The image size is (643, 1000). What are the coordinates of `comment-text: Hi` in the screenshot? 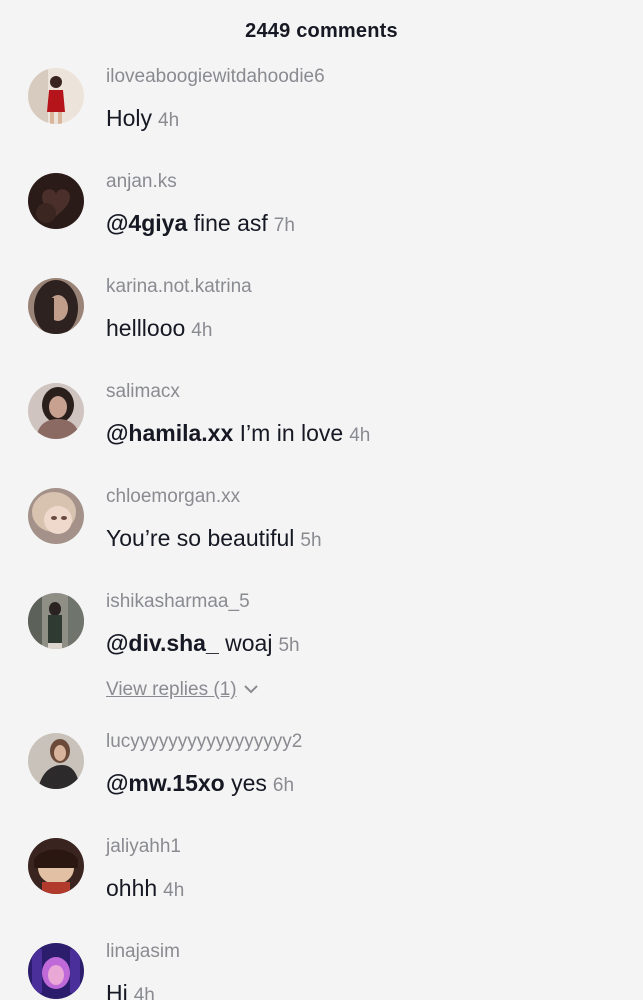 It's located at (117, 990).